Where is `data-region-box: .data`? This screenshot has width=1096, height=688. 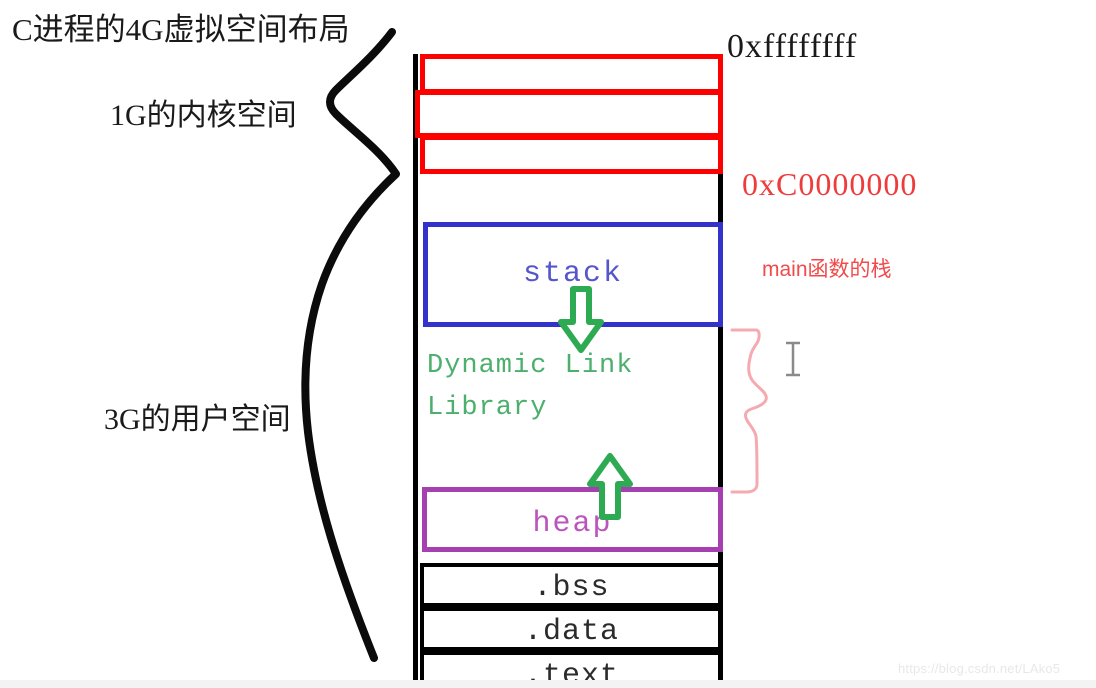 data-region-box: .data is located at coordinates (571, 629).